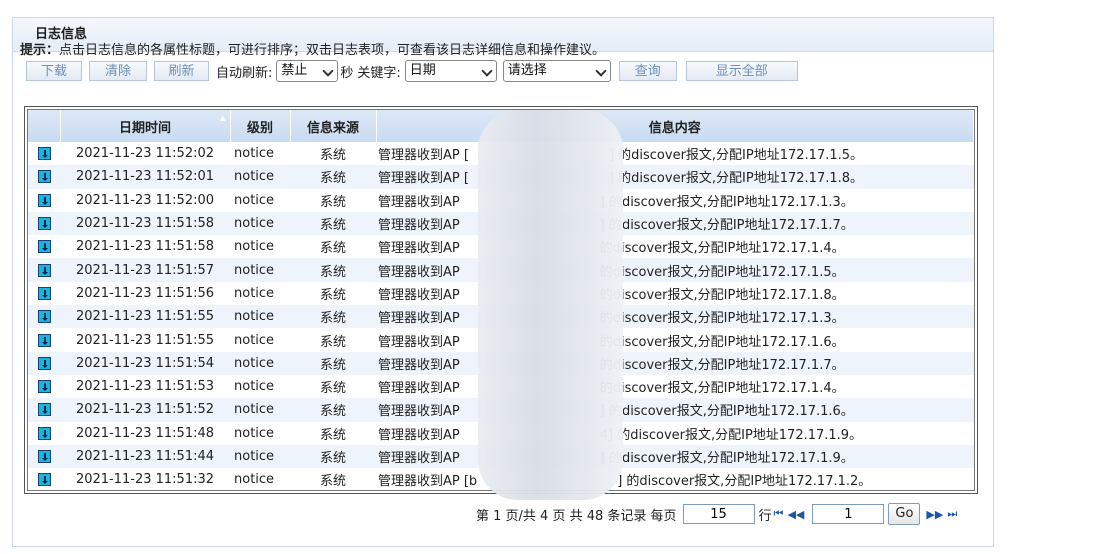  I want to click on cell-message: 管理器收到AP 的discover报文,分配IP地址172.17.1.6。, so click(675, 339).